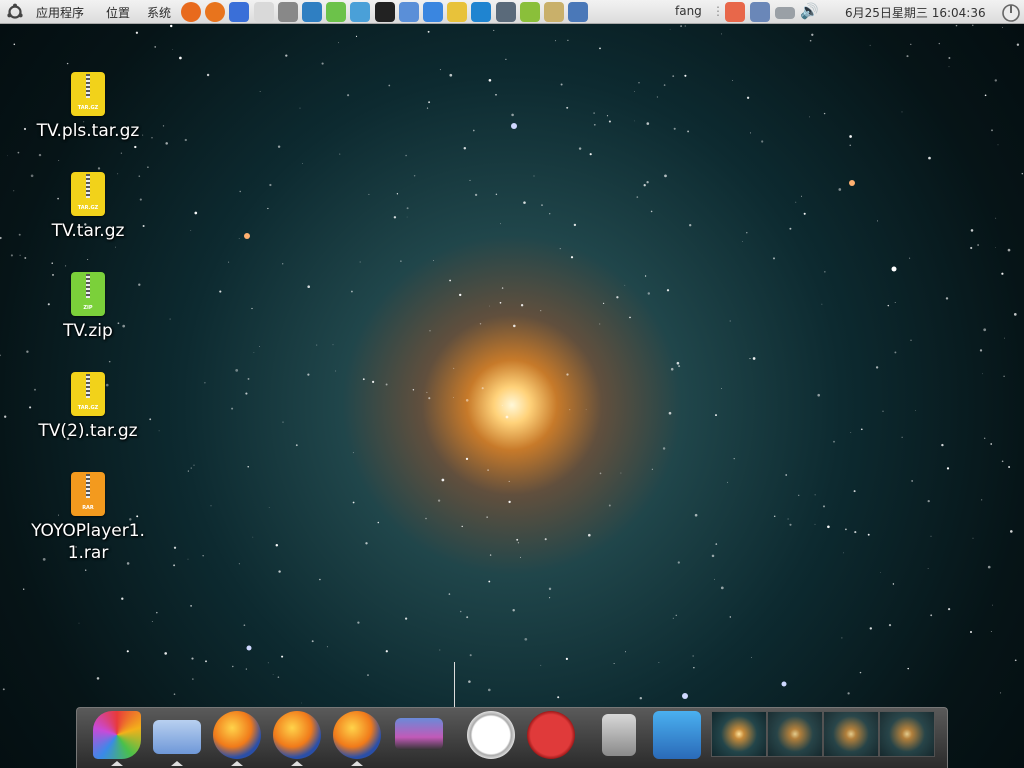 The width and height of the screenshot is (1024, 768). Describe the element at coordinates (619, 735) in the screenshot. I see `trash-icon` at that location.